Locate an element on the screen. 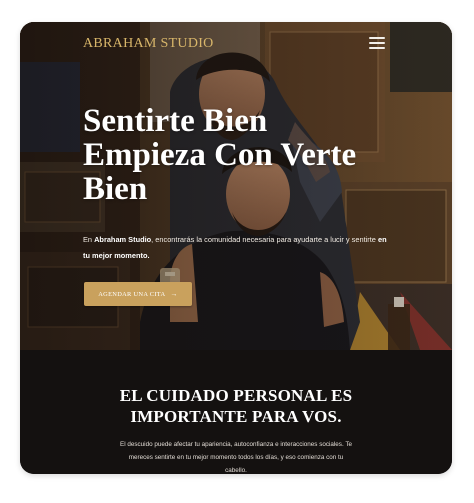 Image resolution: width=474 pixels, height=503 pixels. care-title-line-1: EL CUIDADO PERSONAL ES is located at coordinates (236, 395).